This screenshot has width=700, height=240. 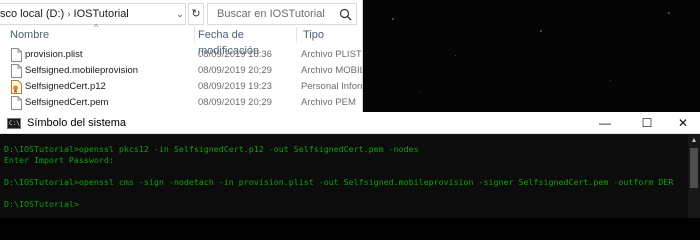 I want to click on file-type: Personal Informat, so click(x=331, y=86).